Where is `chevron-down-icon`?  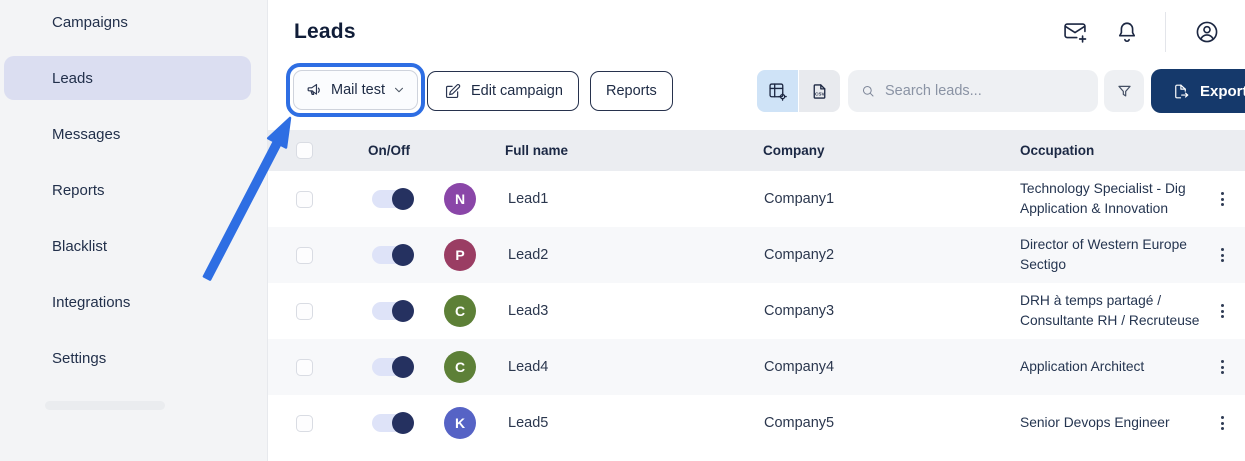 chevron-down-icon is located at coordinates (399, 90).